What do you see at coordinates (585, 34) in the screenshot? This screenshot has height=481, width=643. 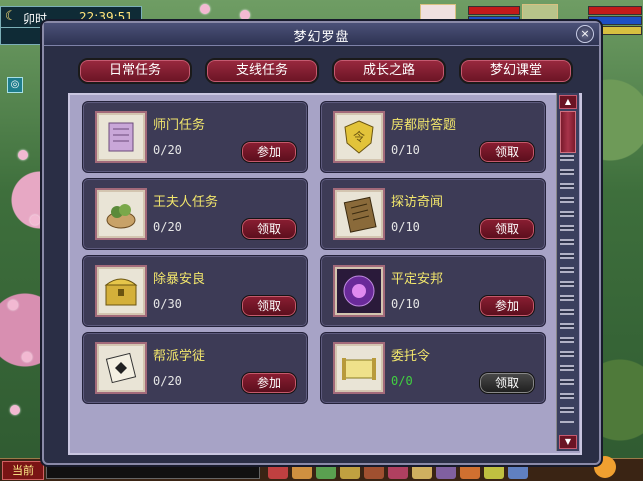 I see `close-button: ×` at bounding box center [585, 34].